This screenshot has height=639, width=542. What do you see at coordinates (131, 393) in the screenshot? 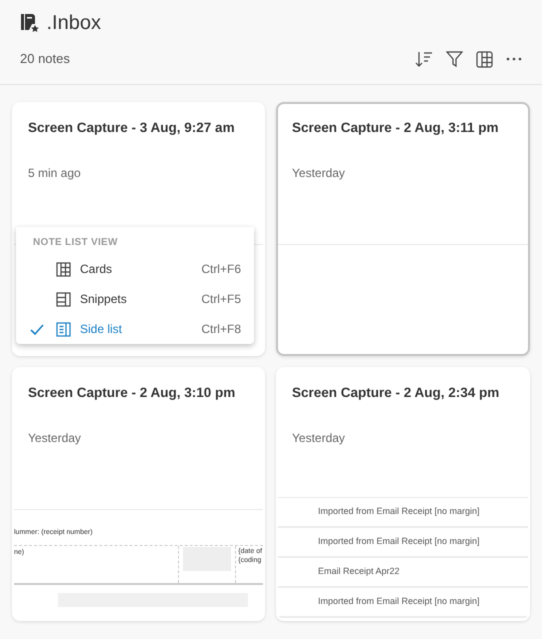
I see `note-title: Screen Capture - 2 Aug, 3:10 pm` at bounding box center [131, 393].